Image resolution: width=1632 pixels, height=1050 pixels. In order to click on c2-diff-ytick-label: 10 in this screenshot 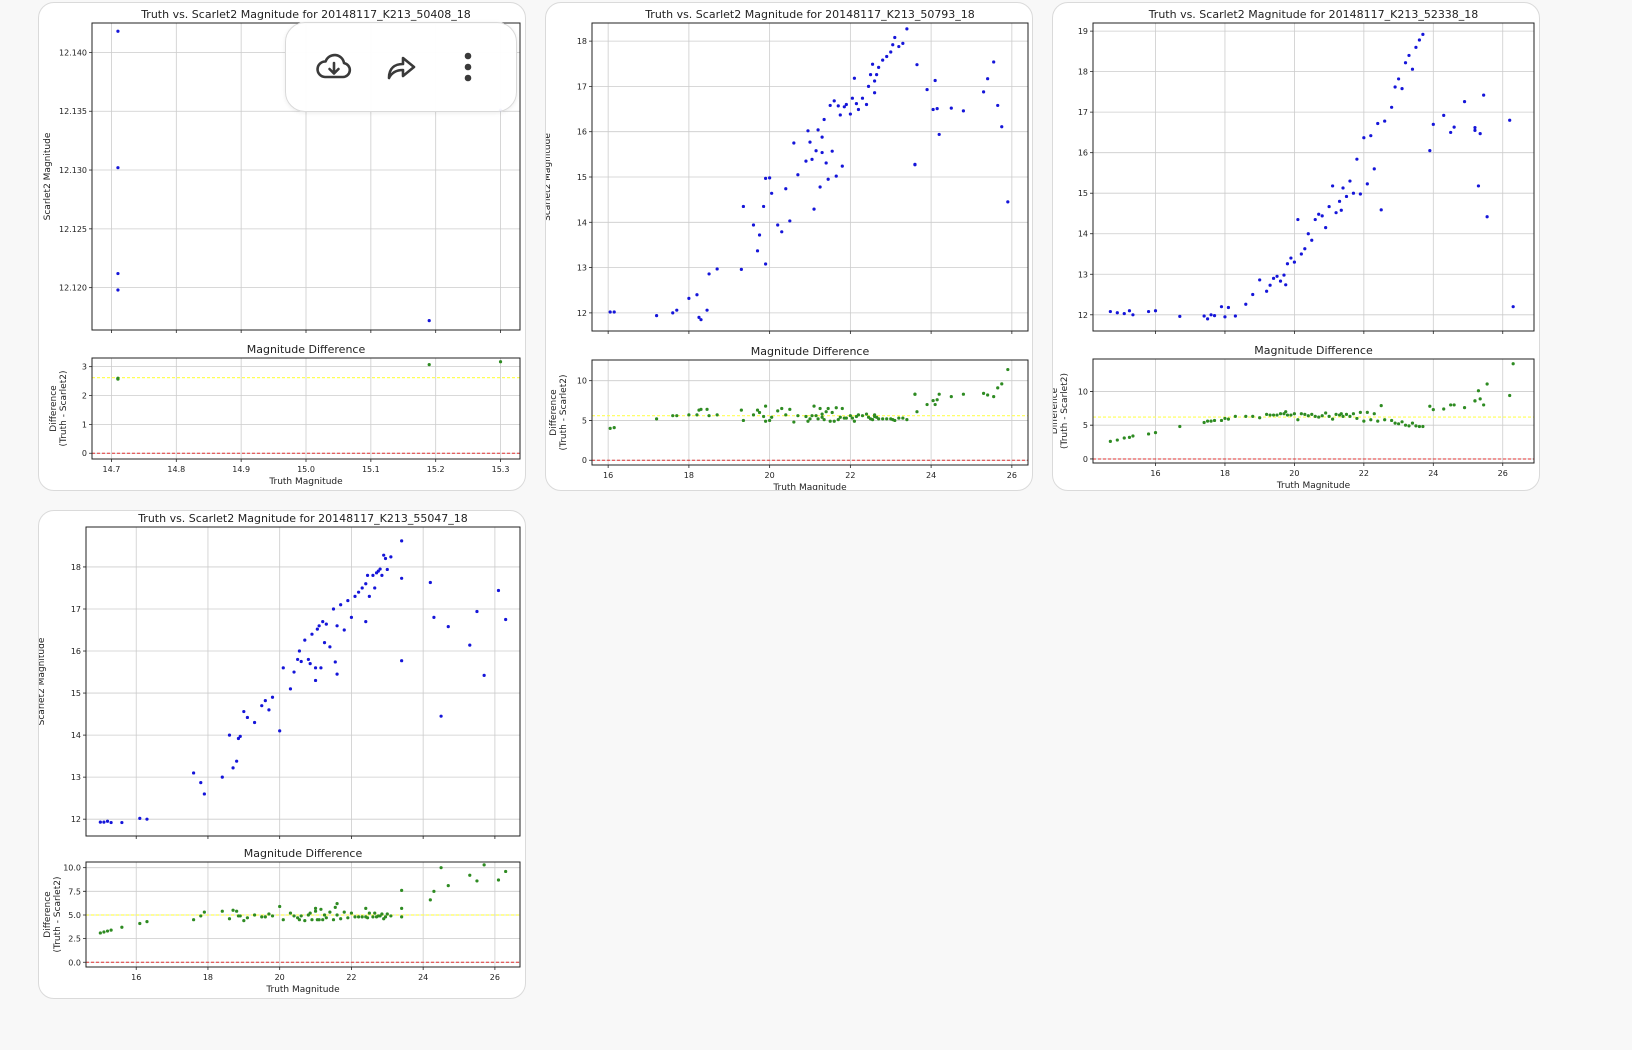, I will do `click(582, 381)`.